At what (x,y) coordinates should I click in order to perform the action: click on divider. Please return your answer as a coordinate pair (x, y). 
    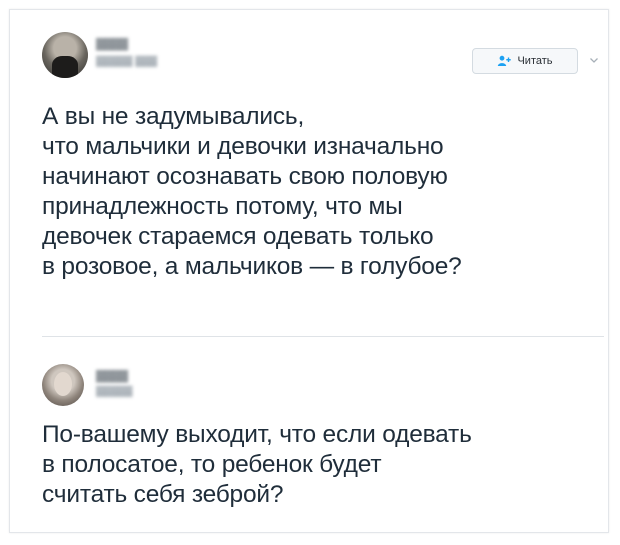
    Looking at the image, I should click on (323, 336).